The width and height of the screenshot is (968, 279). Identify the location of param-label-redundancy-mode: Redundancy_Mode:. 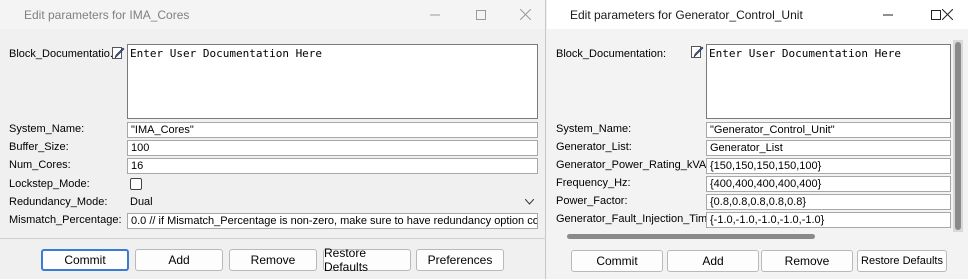
(58, 202).